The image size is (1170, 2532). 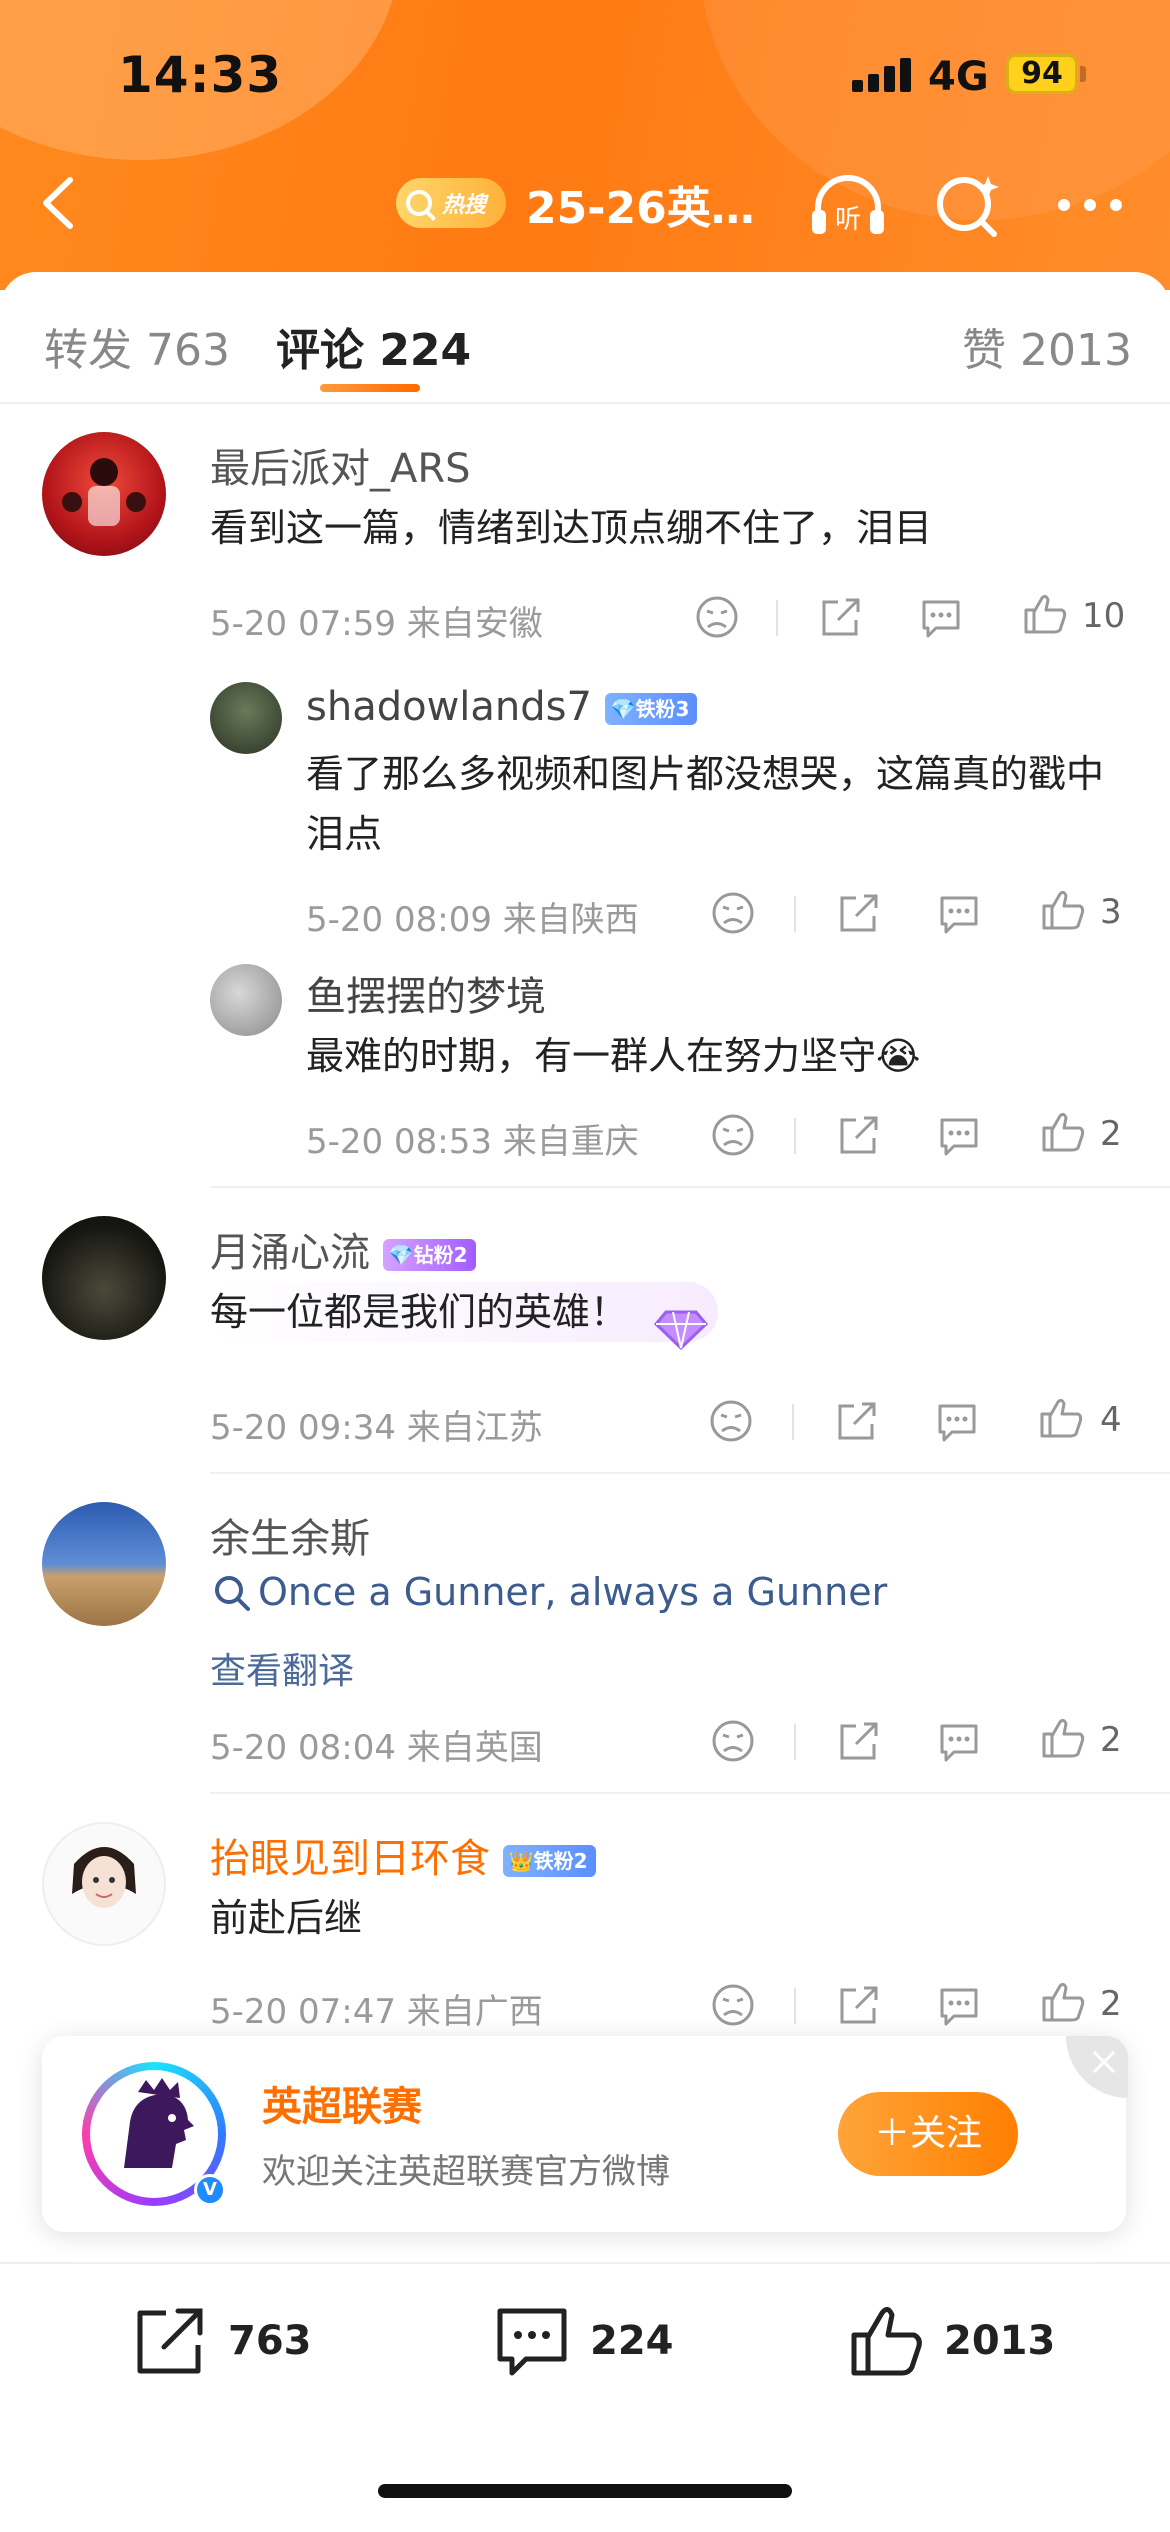 What do you see at coordinates (1111, 912) in the screenshot?
I see `like-count: 3` at bounding box center [1111, 912].